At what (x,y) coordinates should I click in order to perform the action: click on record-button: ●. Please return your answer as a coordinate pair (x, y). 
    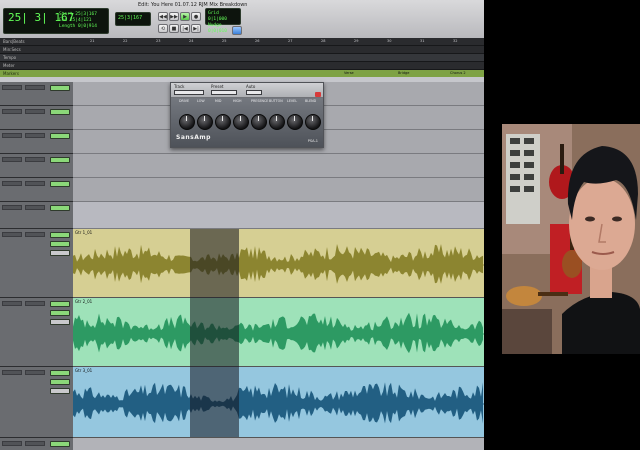
    Looking at the image, I should click on (196, 16).